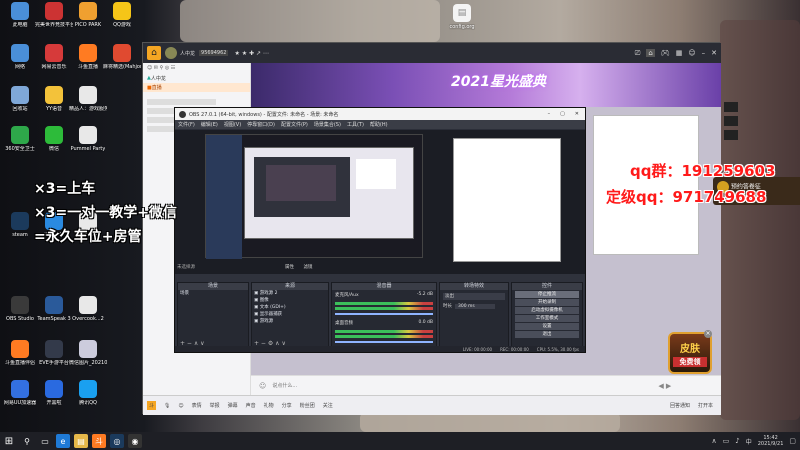  Describe the element at coordinates (20, 230) in the screenshot. I see `desktop-icon: steam` at that location.